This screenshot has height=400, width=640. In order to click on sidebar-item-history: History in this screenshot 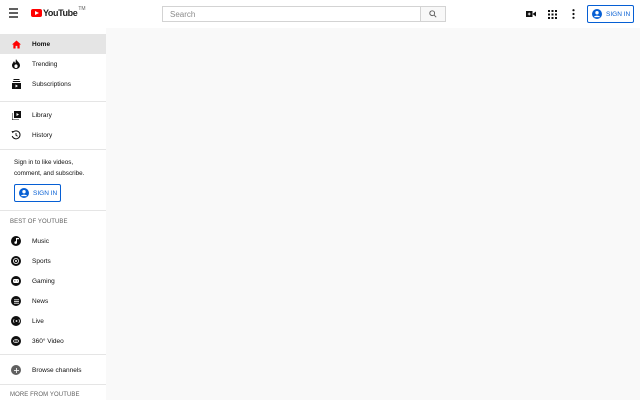, I will do `click(53, 135)`.